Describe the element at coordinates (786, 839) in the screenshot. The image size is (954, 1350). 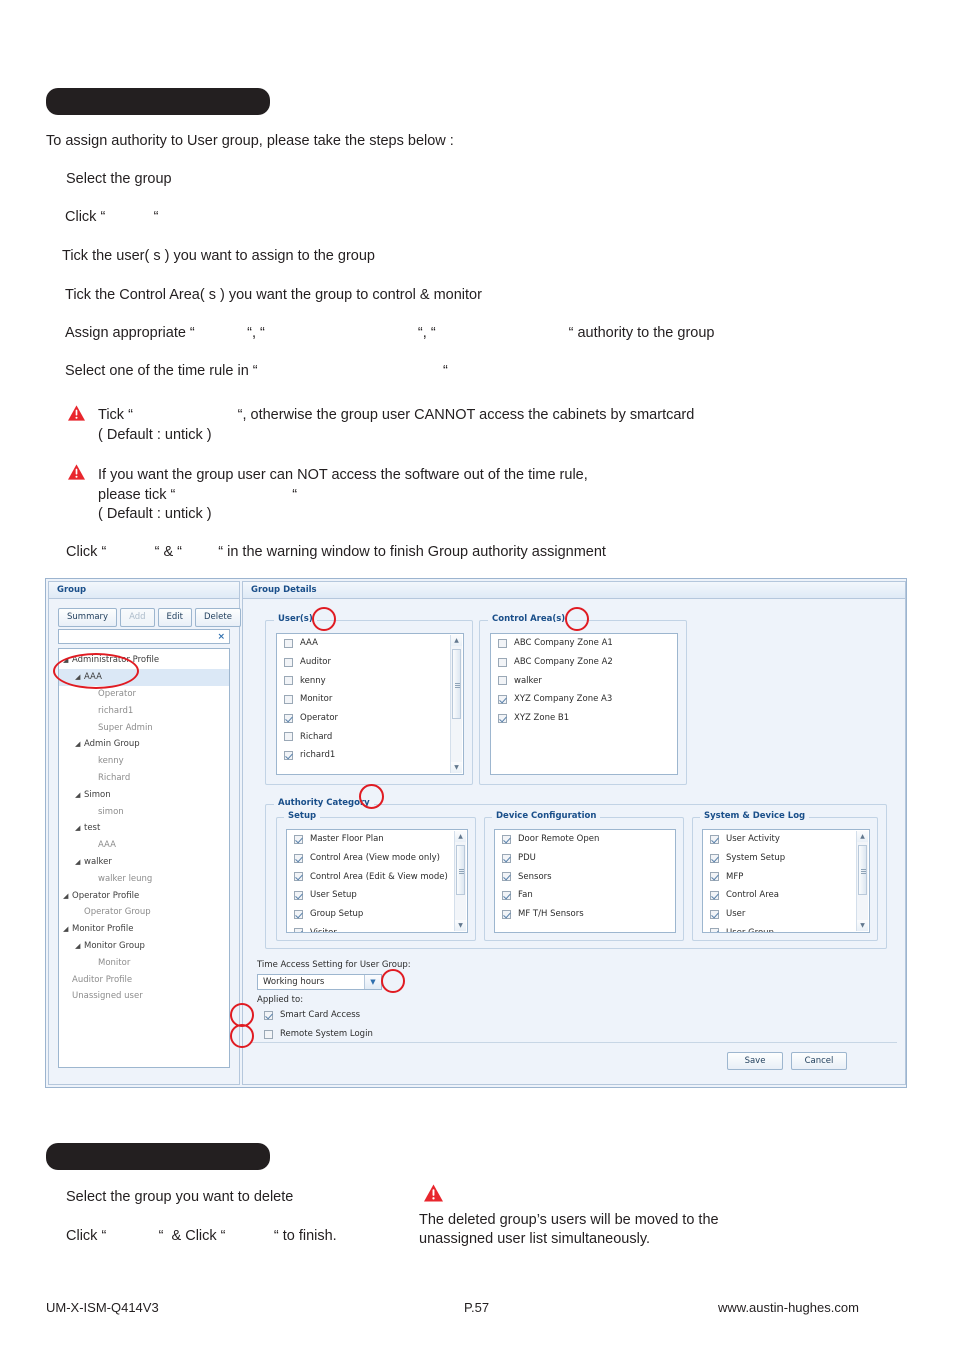
I see `checkbox-row: User Activity` at that location.